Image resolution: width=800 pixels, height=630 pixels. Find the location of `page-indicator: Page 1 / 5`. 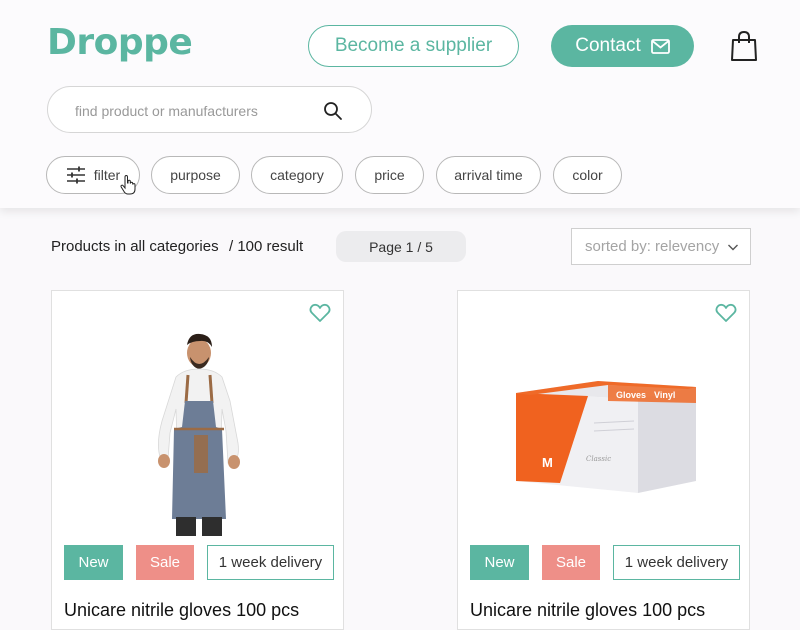

page-indicator: Page 1 / 5 is located at coordinates (401, 246).